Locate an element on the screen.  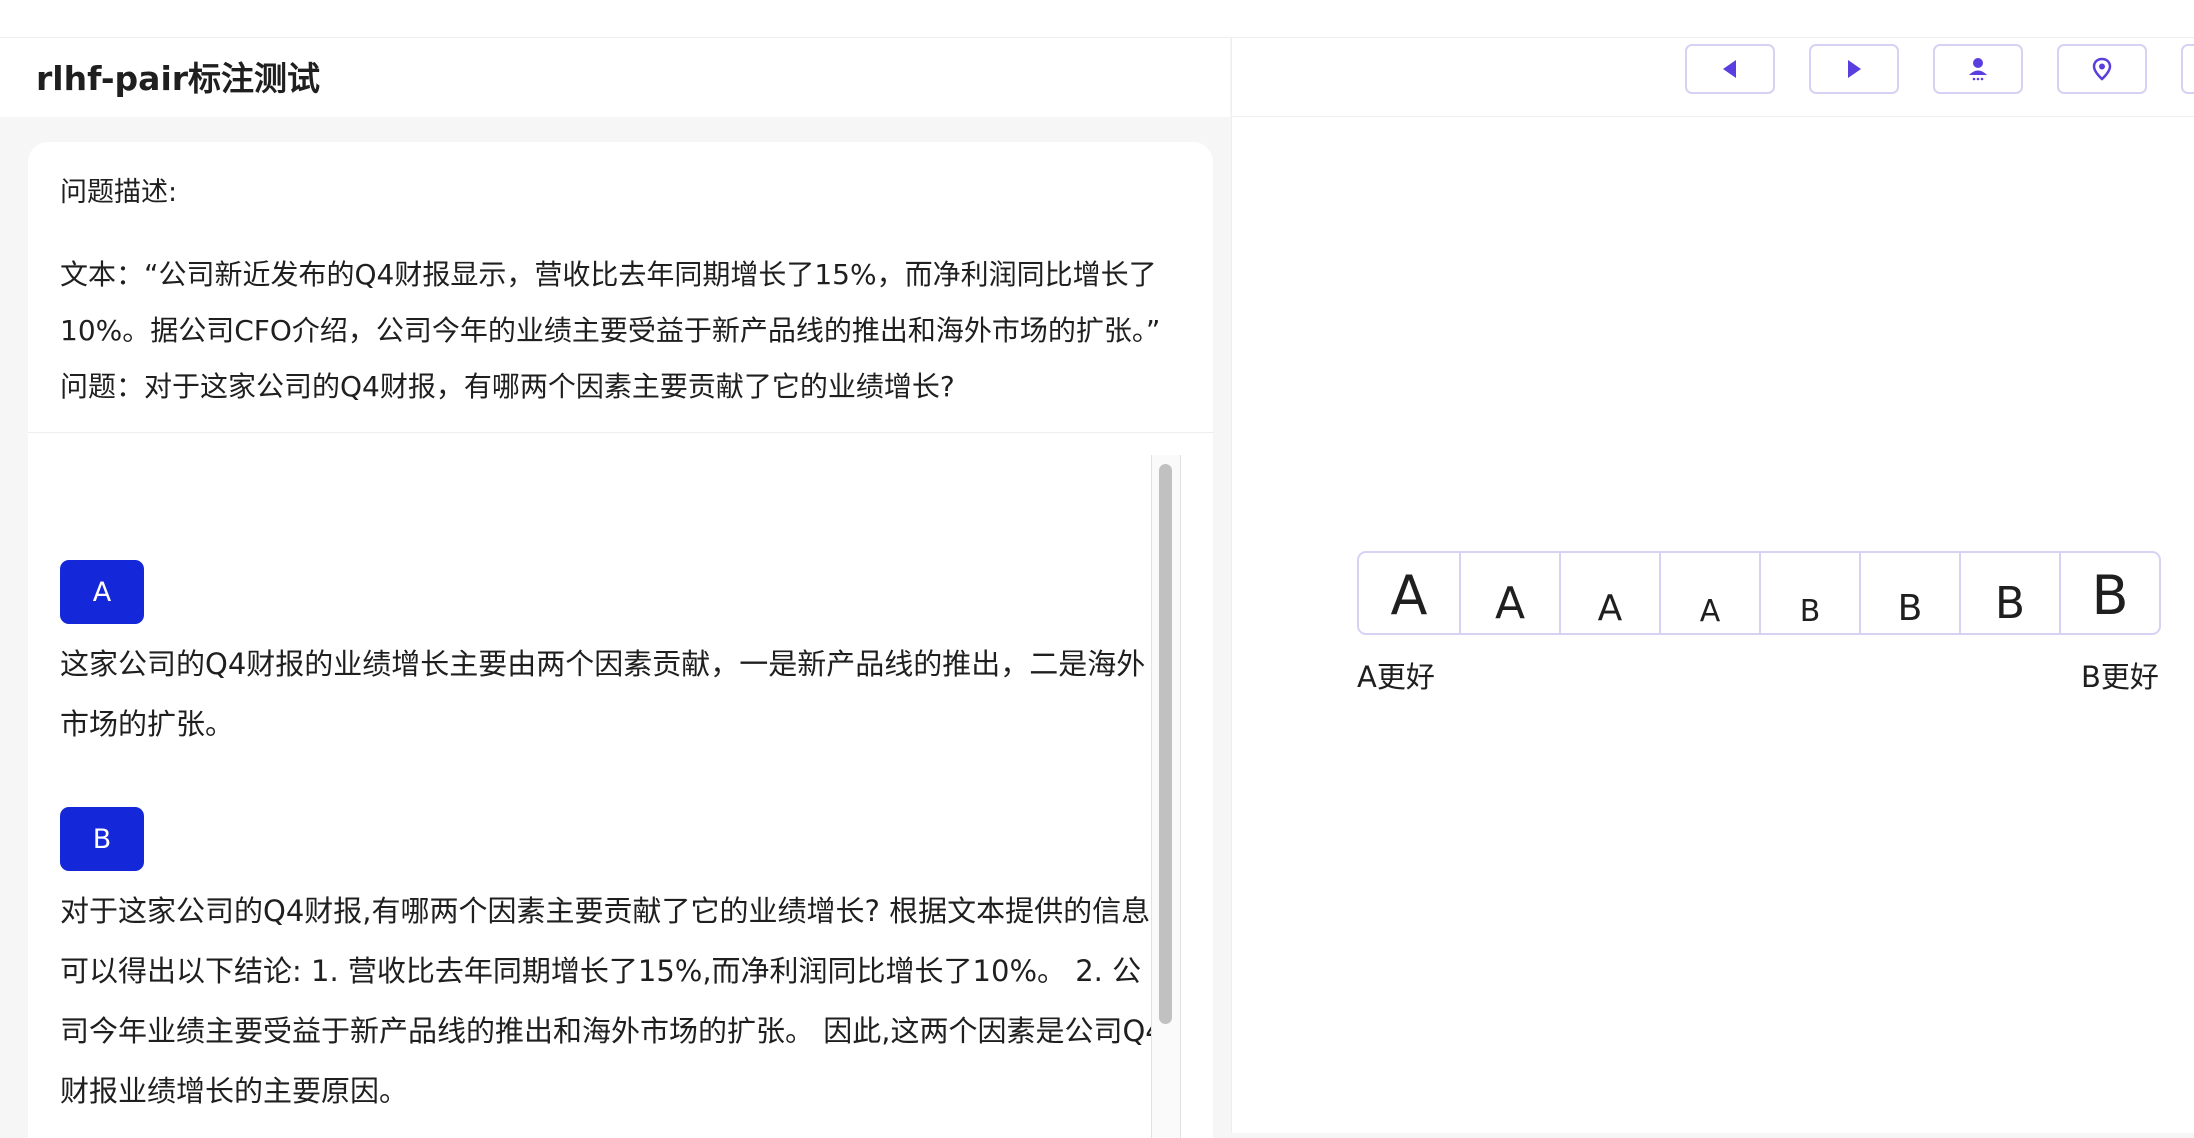
user-button is located at coordinates (1978, 69).